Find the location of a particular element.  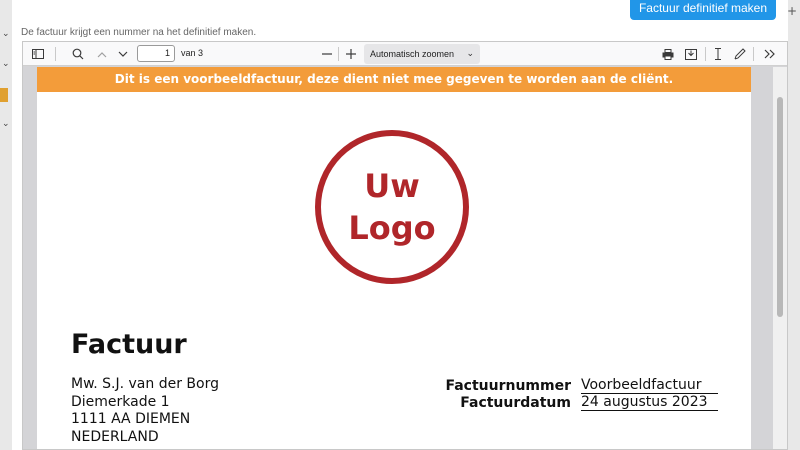

logo-text-line1: Uw is located at coordinates (392, 186).